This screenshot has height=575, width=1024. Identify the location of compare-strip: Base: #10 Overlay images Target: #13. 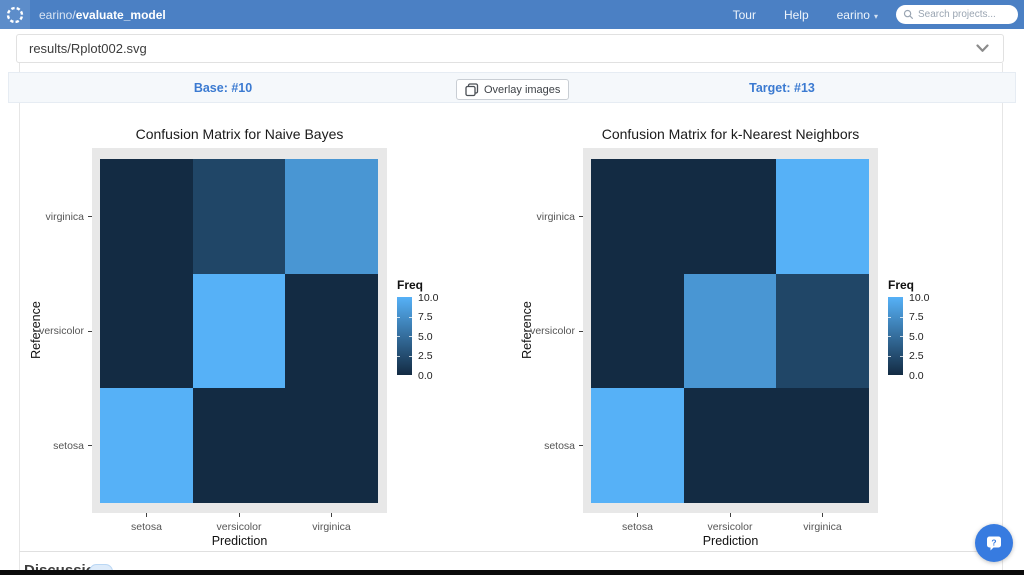
(512, 87).